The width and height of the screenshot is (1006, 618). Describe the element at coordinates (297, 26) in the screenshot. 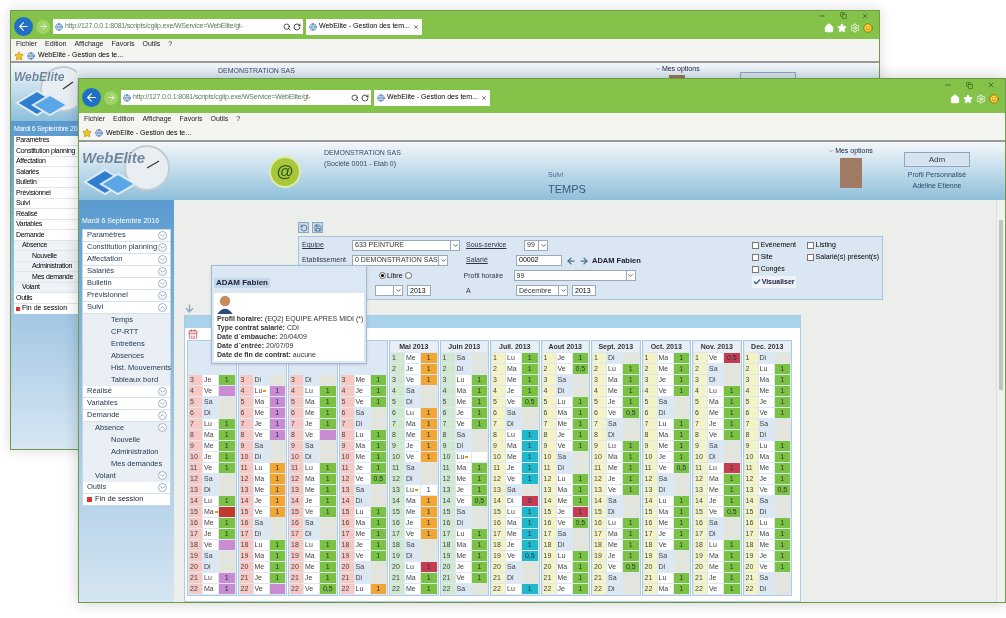

I see `refresh-icon` at that location.